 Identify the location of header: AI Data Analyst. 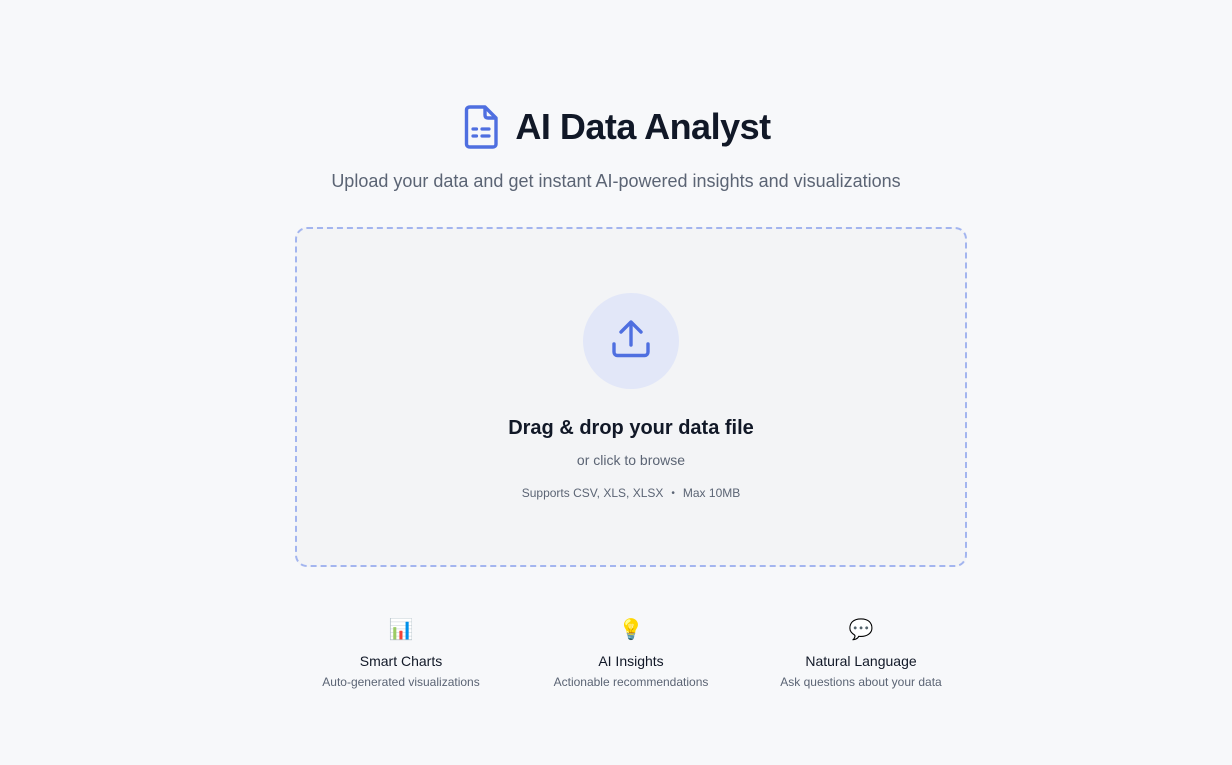
(616, 127).